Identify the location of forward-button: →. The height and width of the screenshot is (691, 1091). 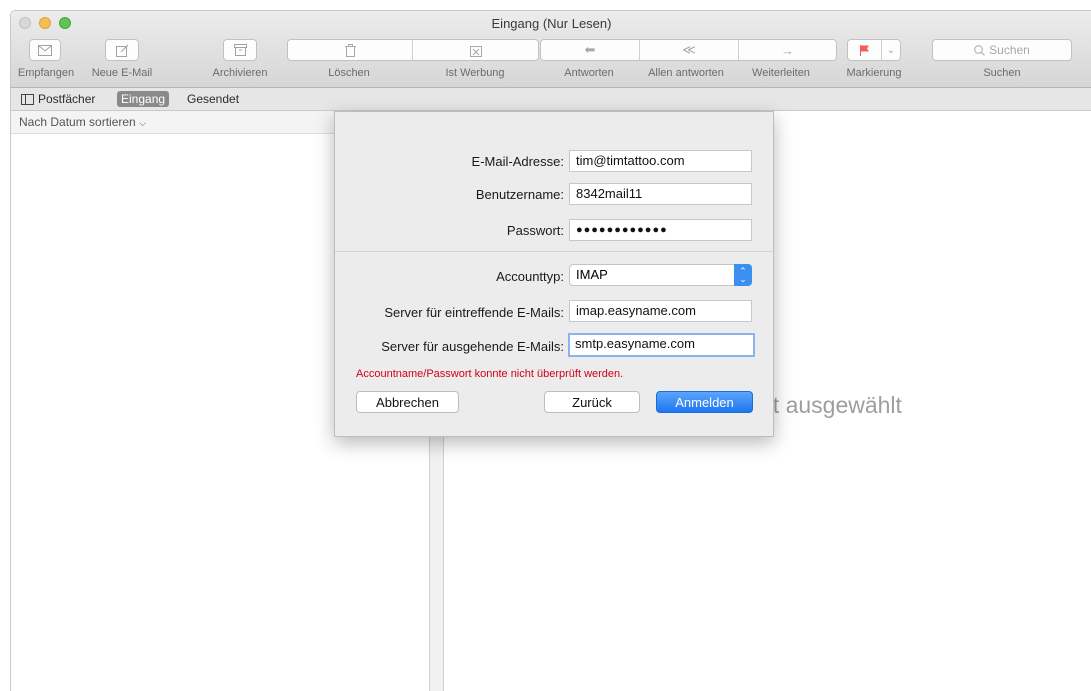
(787, 50).